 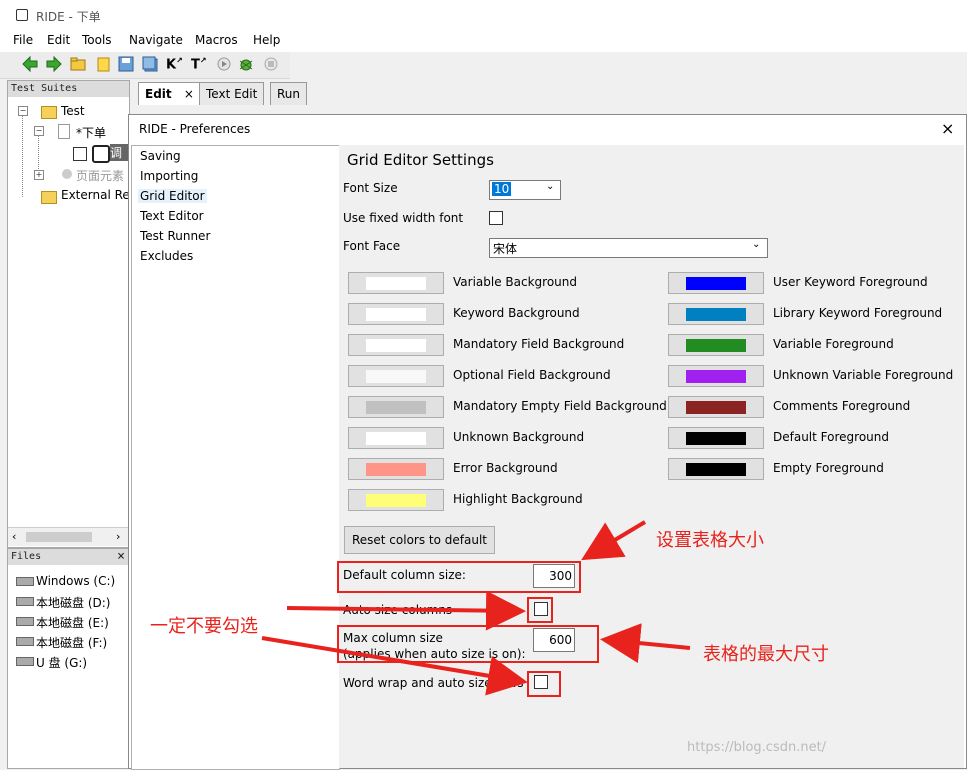 I want to click on annotation-max-size: 表格的最大尺寸, so click(x=766, y=654).